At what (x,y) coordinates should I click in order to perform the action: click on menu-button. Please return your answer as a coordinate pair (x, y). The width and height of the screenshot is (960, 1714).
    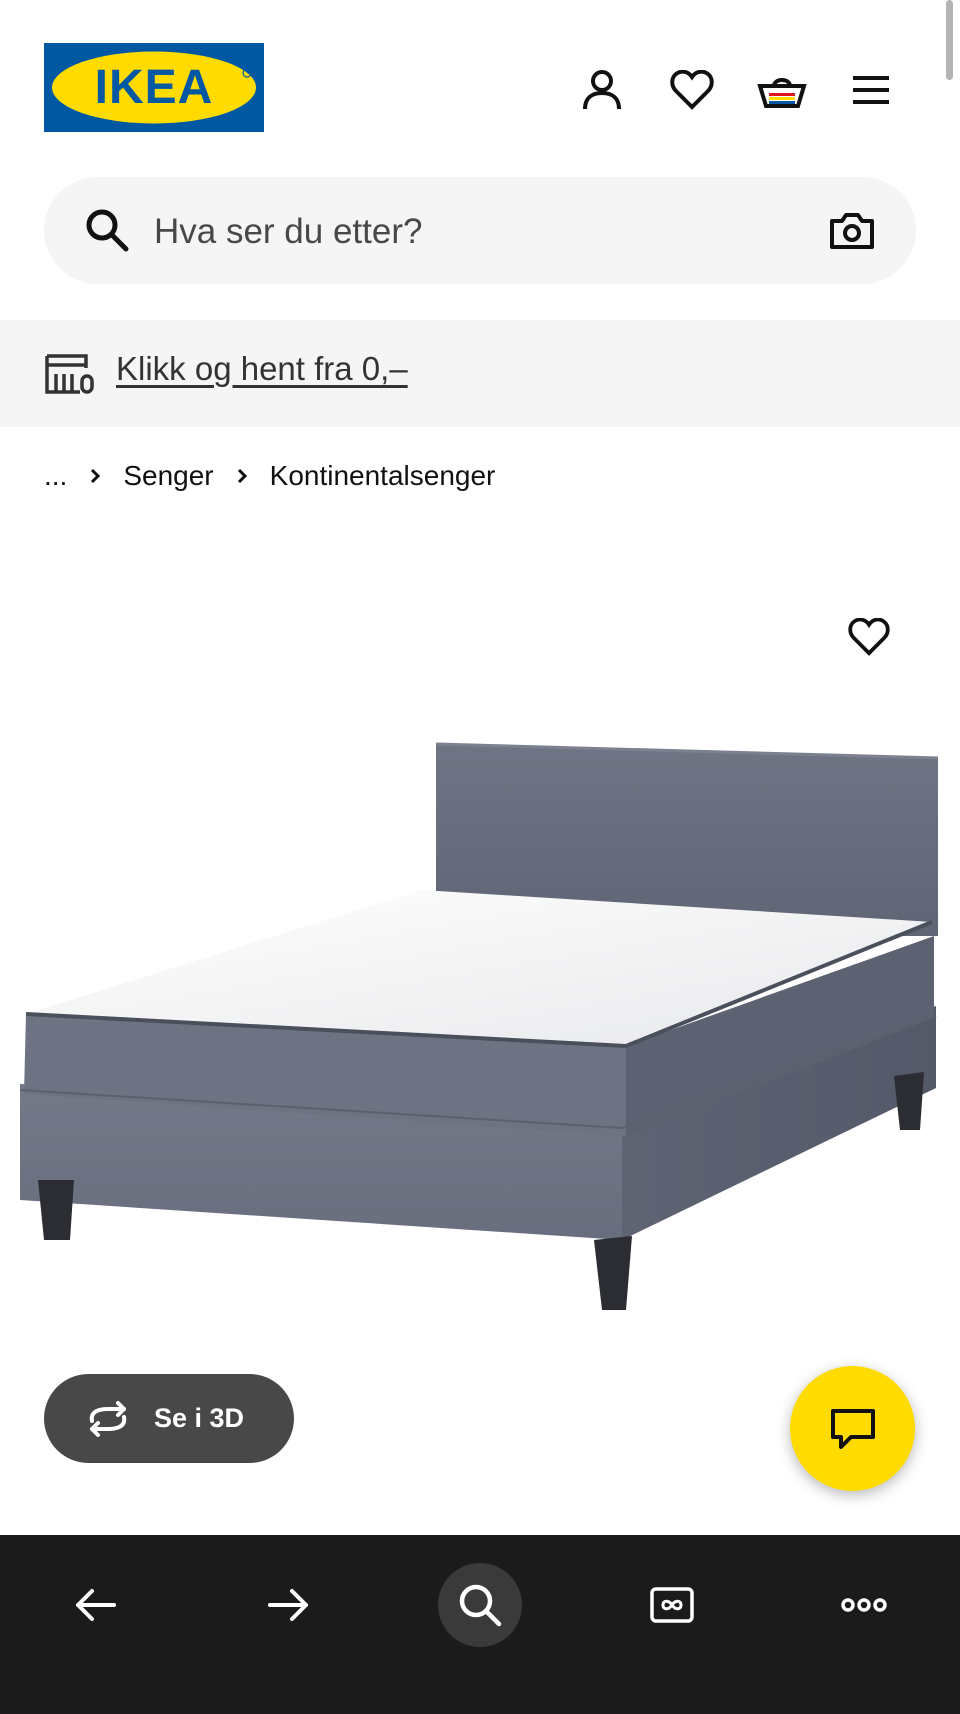
    Looking at the image, I should click on (871, 90).